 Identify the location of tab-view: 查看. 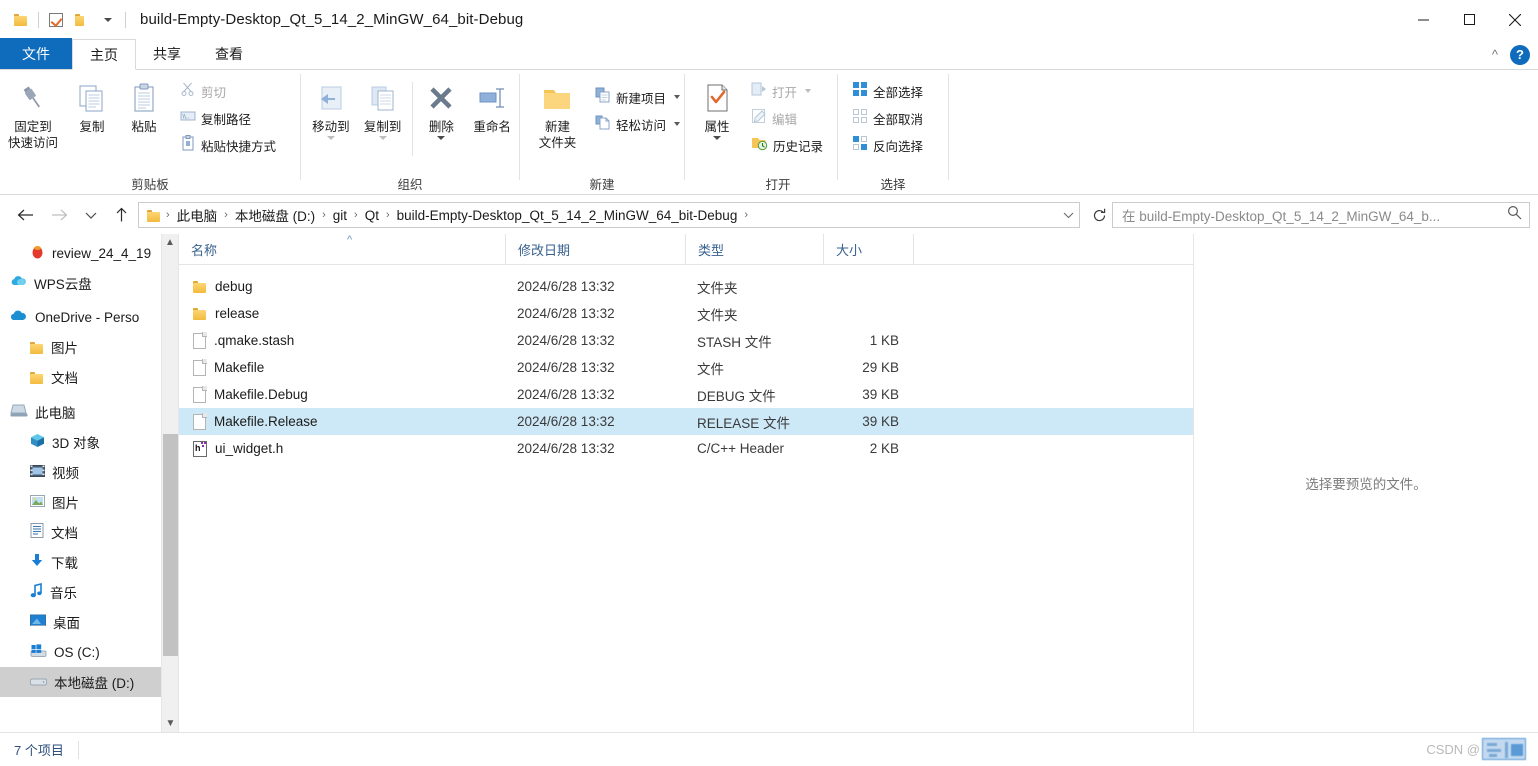
(229, 53).